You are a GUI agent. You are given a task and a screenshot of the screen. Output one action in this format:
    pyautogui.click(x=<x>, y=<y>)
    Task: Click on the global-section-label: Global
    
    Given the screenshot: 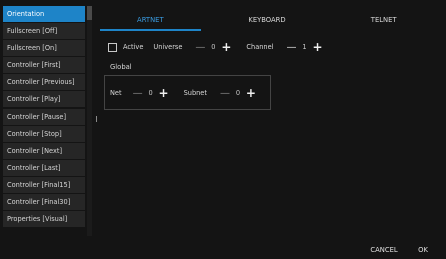 What is the action you would take?
    pyautogui.click(x=121, y=67)
    